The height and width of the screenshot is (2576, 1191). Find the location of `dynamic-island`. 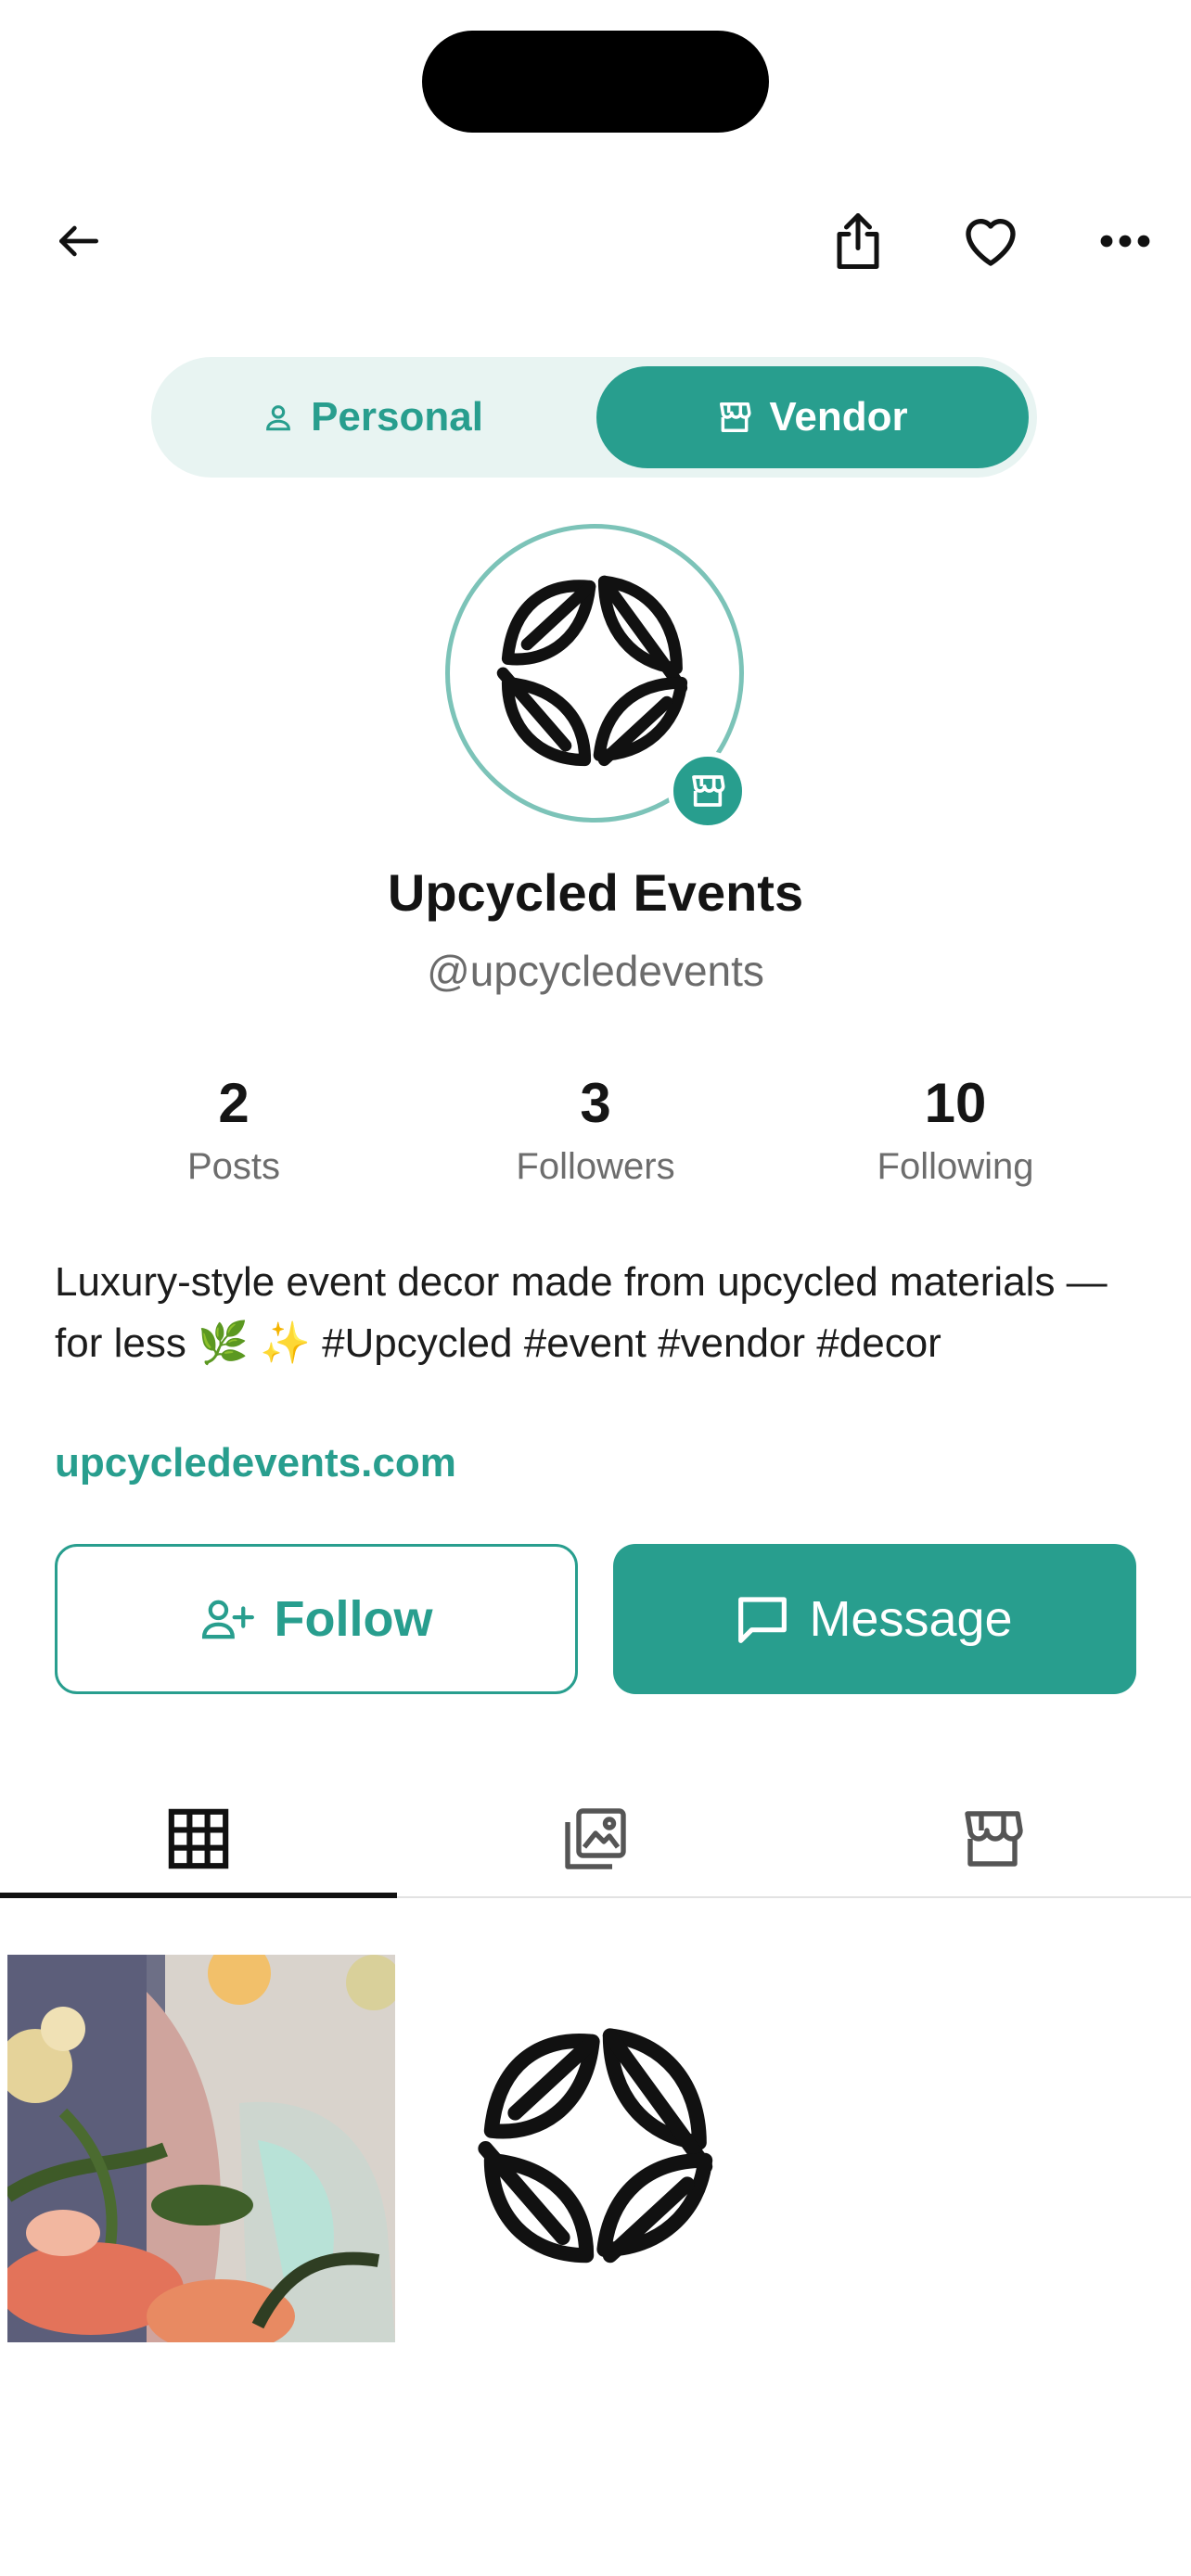

dynamic-island is located at coordinates (595, 82).